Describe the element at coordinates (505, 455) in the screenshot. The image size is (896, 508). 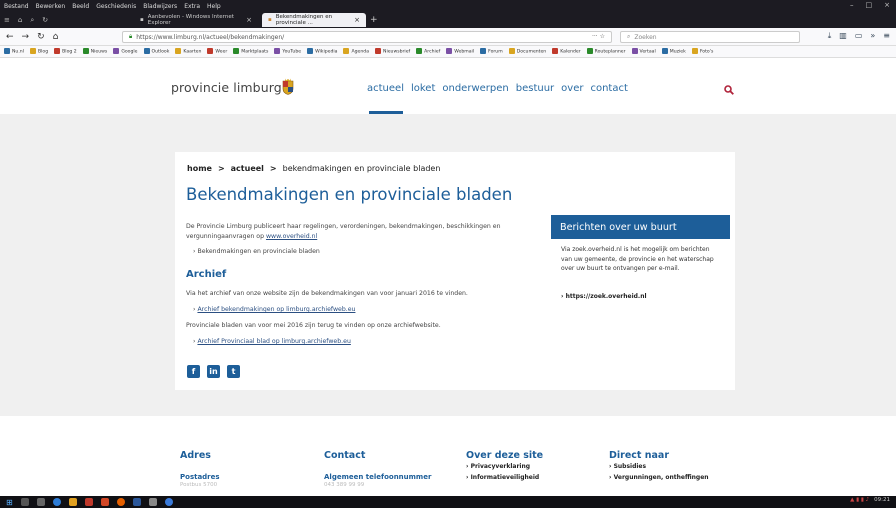
I see `footer-heading-over: Over deze site` at that location.